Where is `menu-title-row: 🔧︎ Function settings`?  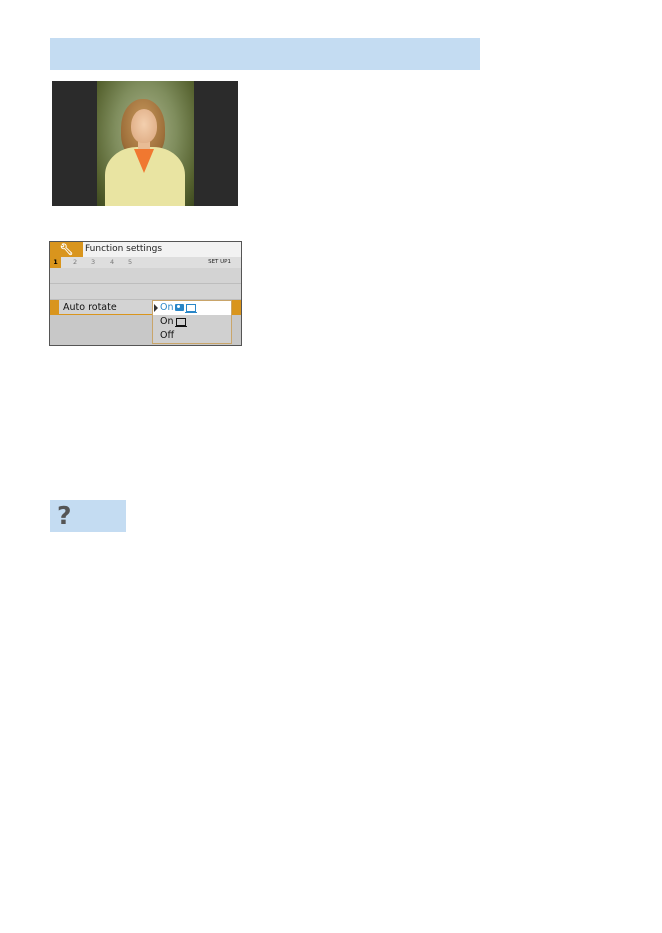 menu-title-row: 🔧︎ Function settings is located at coordinates (145, 249).